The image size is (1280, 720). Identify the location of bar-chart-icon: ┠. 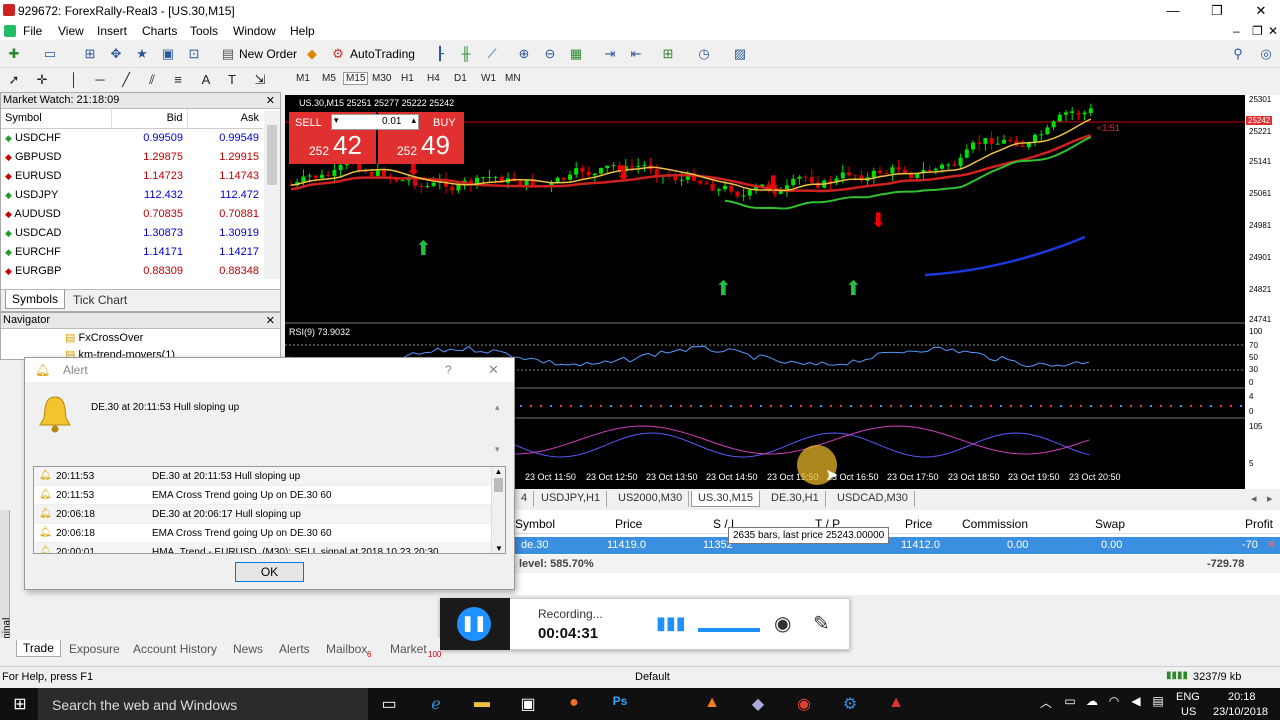
(440, 54).